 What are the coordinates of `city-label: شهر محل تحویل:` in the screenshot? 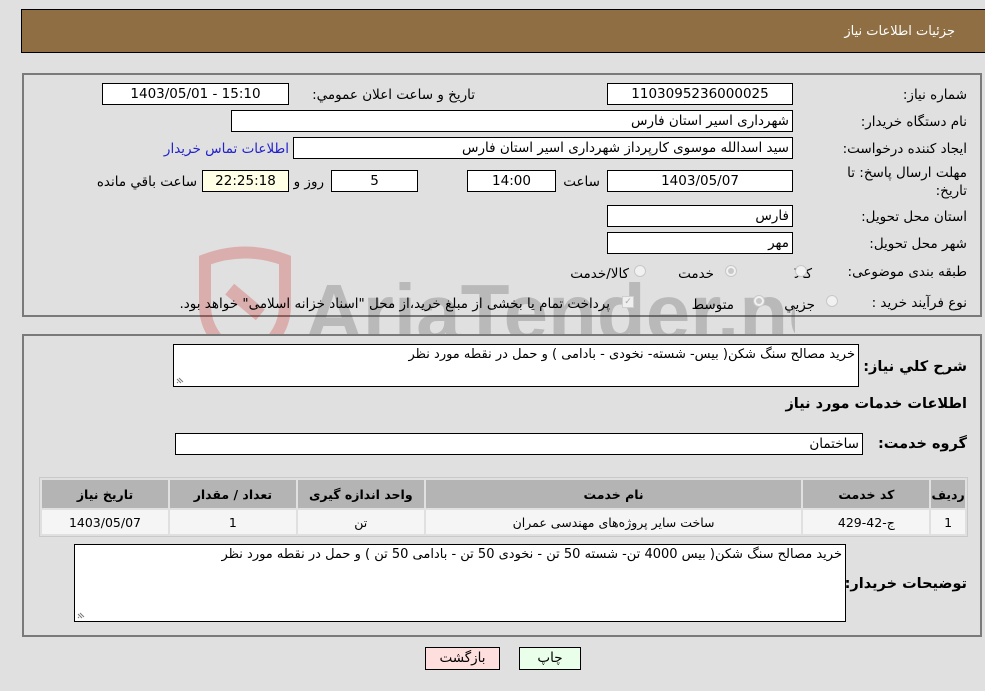 It's located at (918, 244).